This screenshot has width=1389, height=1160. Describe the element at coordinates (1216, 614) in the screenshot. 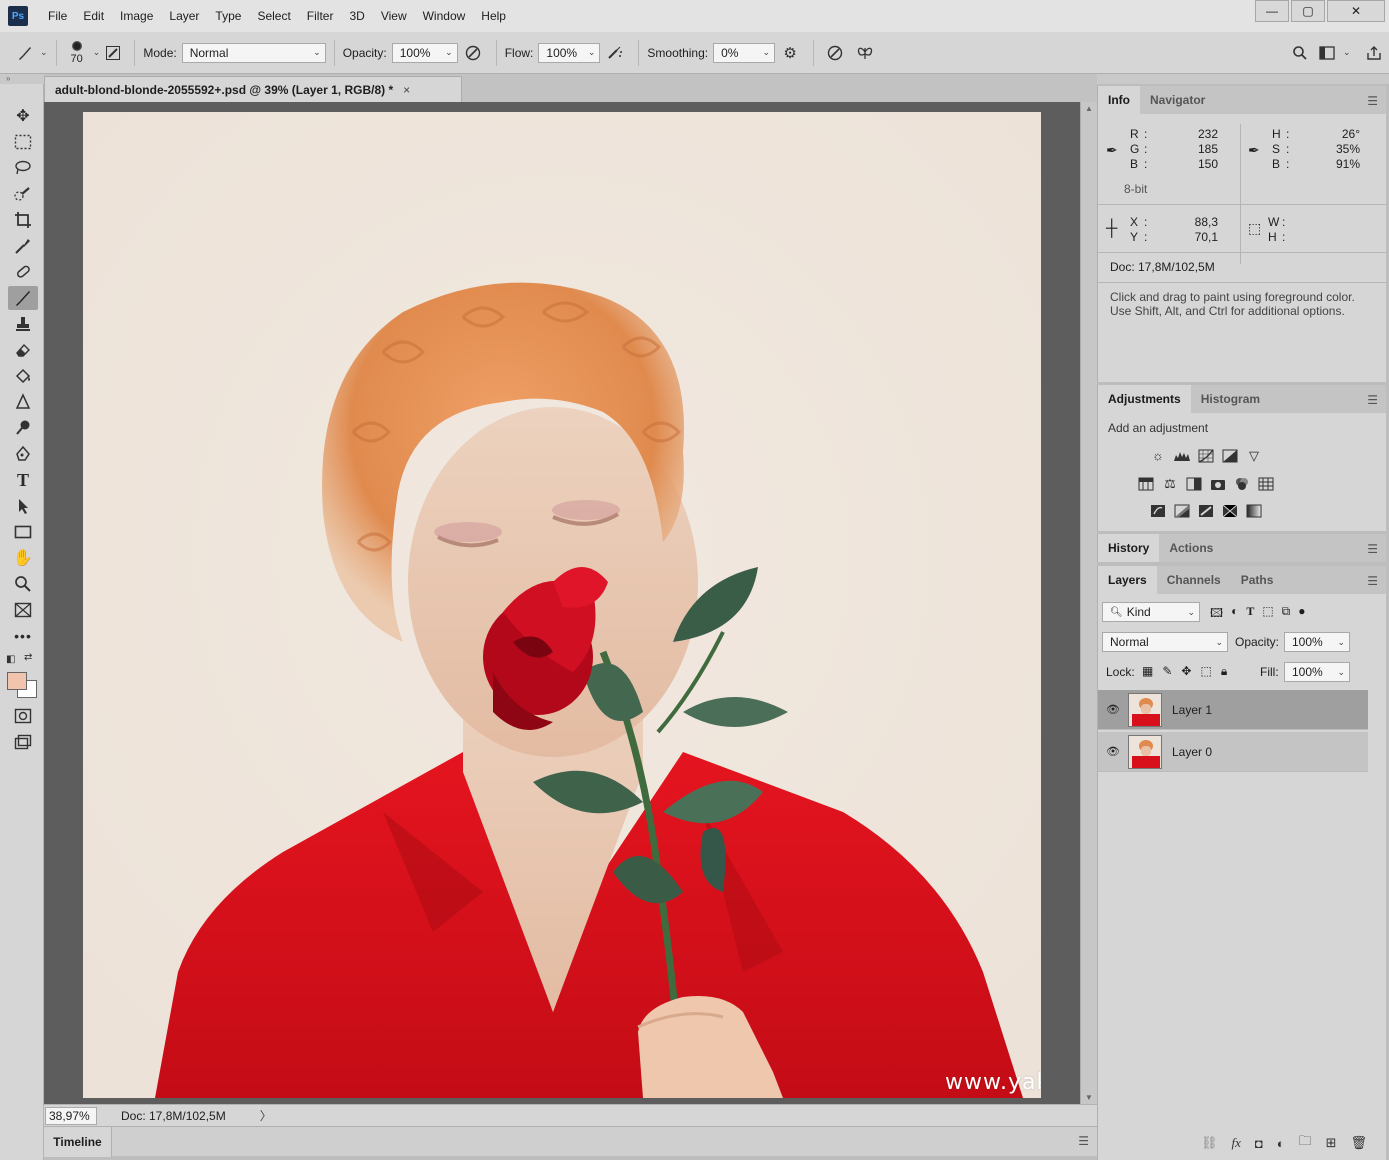

I see `filter-pixel-icon: 🖾` at that location.